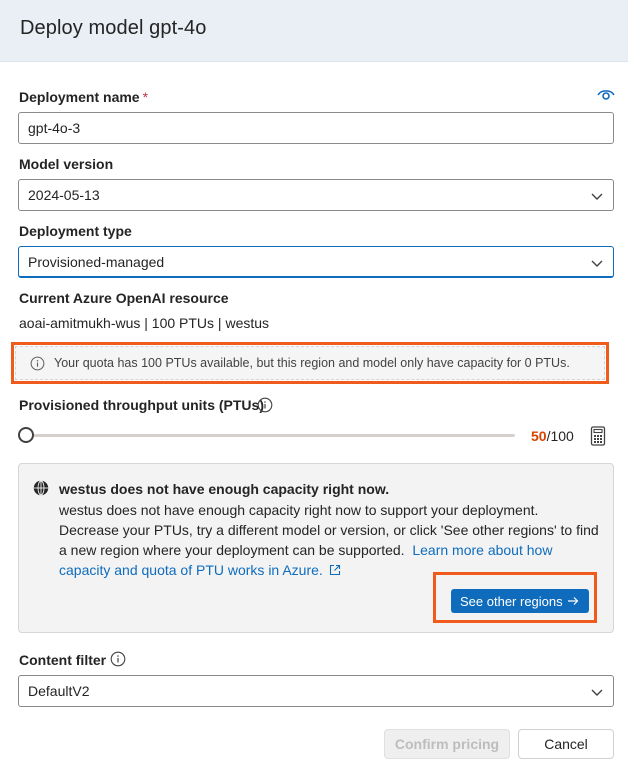 The width and height of the screenshot is (628, 773). Describe the element at coordinates (79, 97) in the screenshot. I see `deployment-name-label-text: Deployment name` at that location.